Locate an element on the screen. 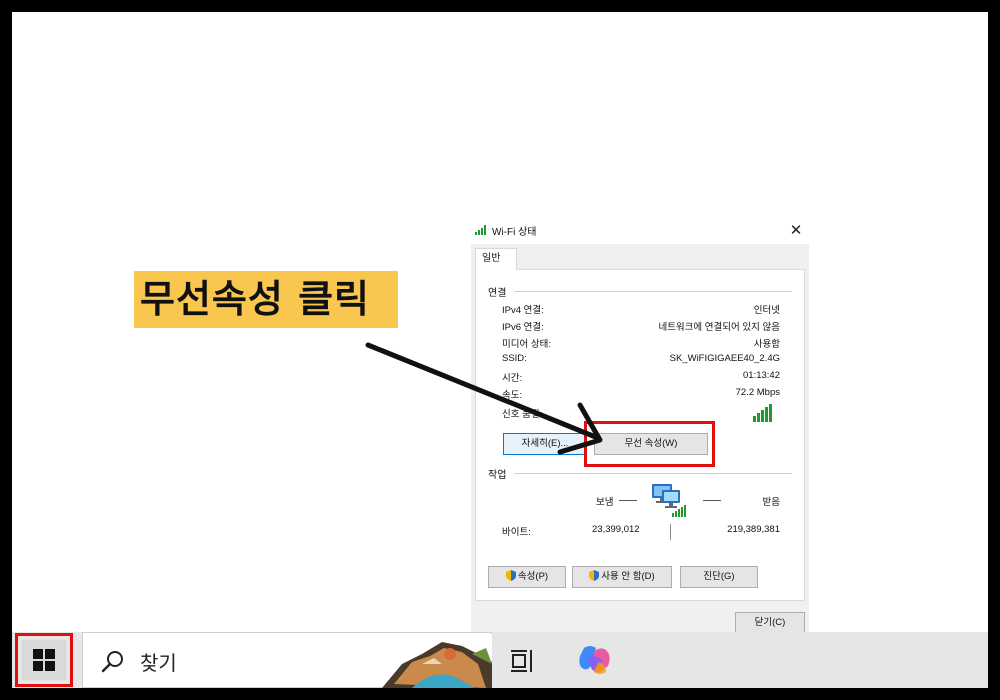  highlight-wireless-properties is located at coordinates (649, 444).